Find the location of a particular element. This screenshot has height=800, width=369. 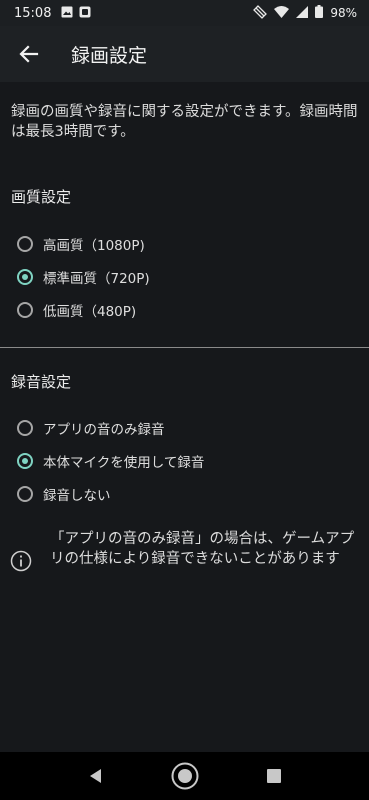

quality-option-label: 低画質（480P) is located at coordinates (90, 312).